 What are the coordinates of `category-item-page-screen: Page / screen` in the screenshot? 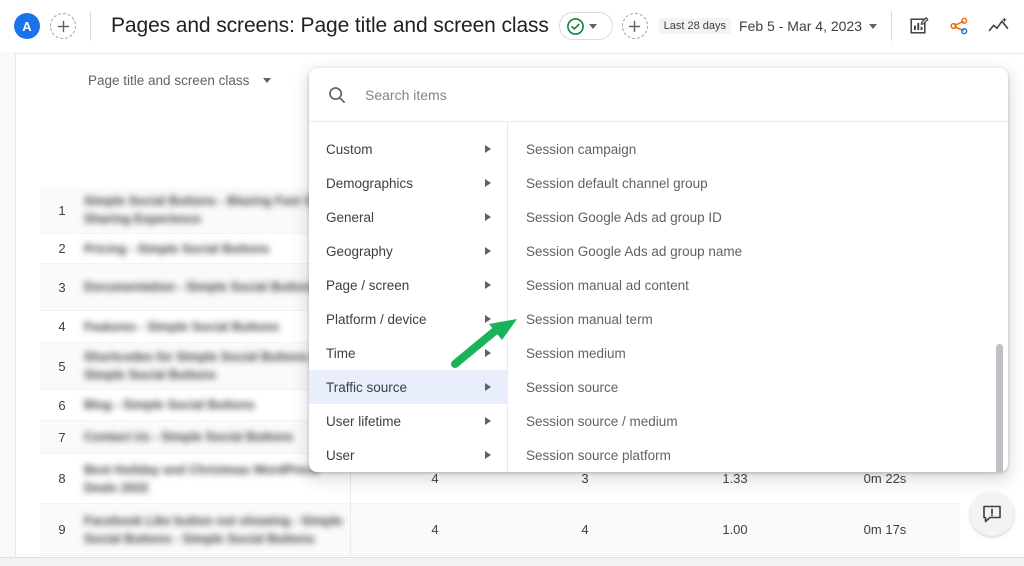 It's located at (408, 285).